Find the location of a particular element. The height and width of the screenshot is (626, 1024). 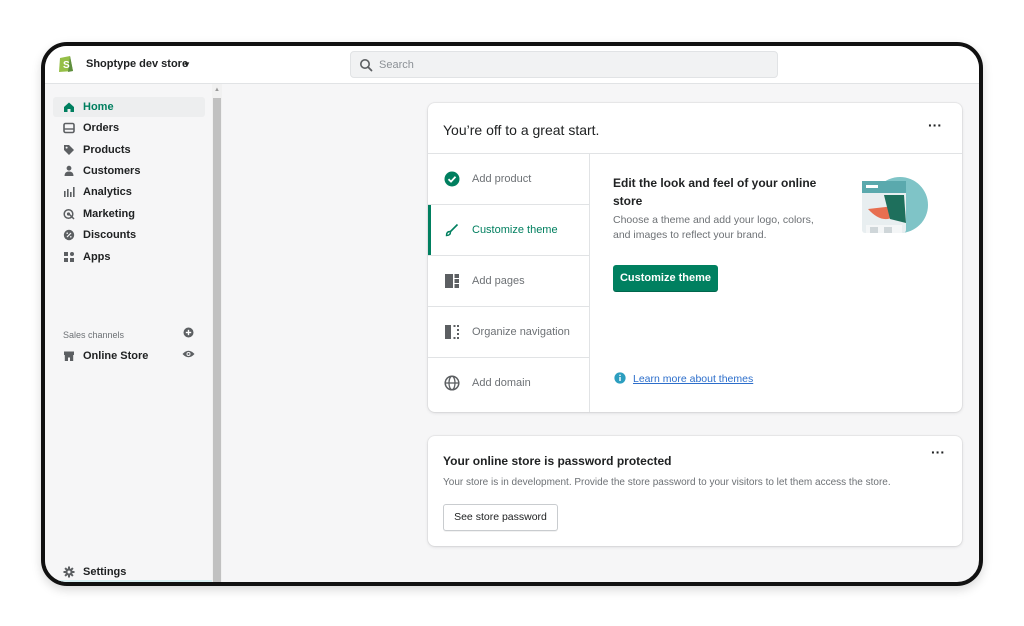

check-circle-icon is located at coordinates (452, 179).